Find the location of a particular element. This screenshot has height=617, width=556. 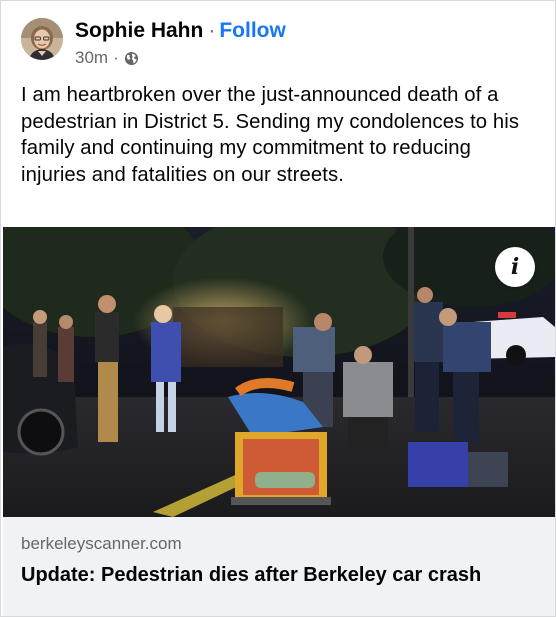

author-line: Sophie Hahn · Follow is located at coordinates (180, 31).